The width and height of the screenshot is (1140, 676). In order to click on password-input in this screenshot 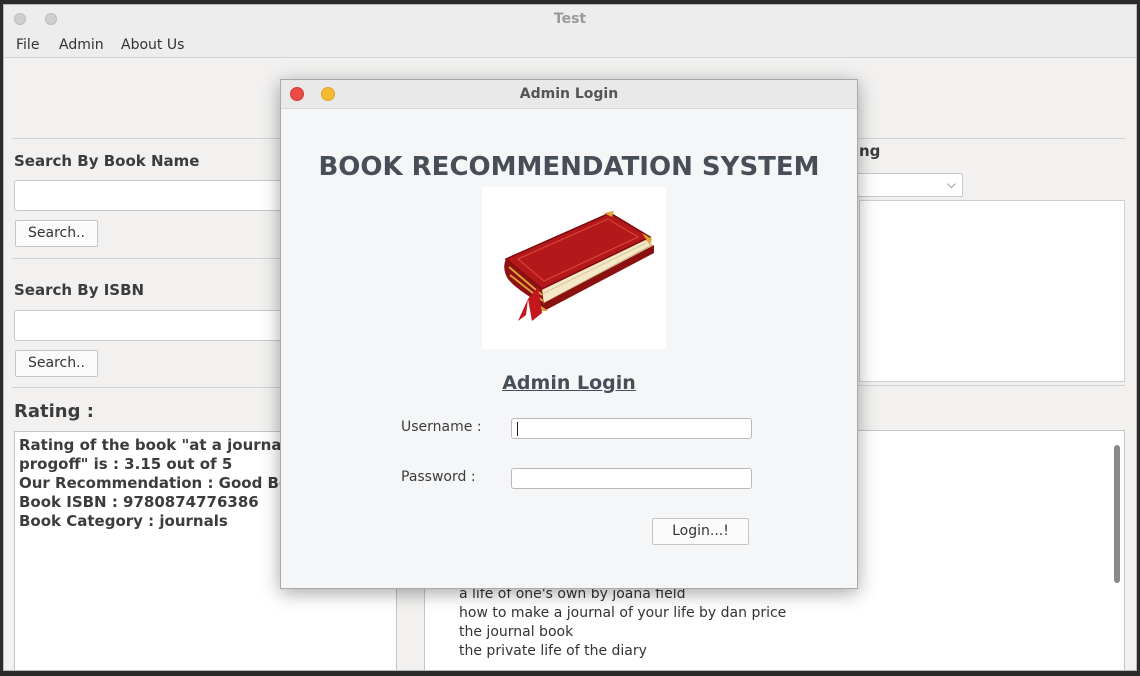, I will do `click(631, 478)`.